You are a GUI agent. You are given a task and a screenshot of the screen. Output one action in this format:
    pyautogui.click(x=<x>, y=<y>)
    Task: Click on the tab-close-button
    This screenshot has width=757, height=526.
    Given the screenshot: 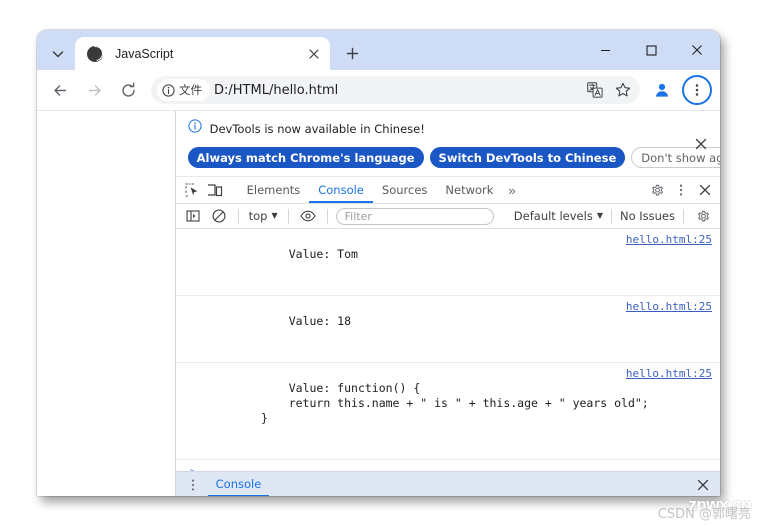 What is the action you would take?
    pyautogui.click(x=314, y=54)
    